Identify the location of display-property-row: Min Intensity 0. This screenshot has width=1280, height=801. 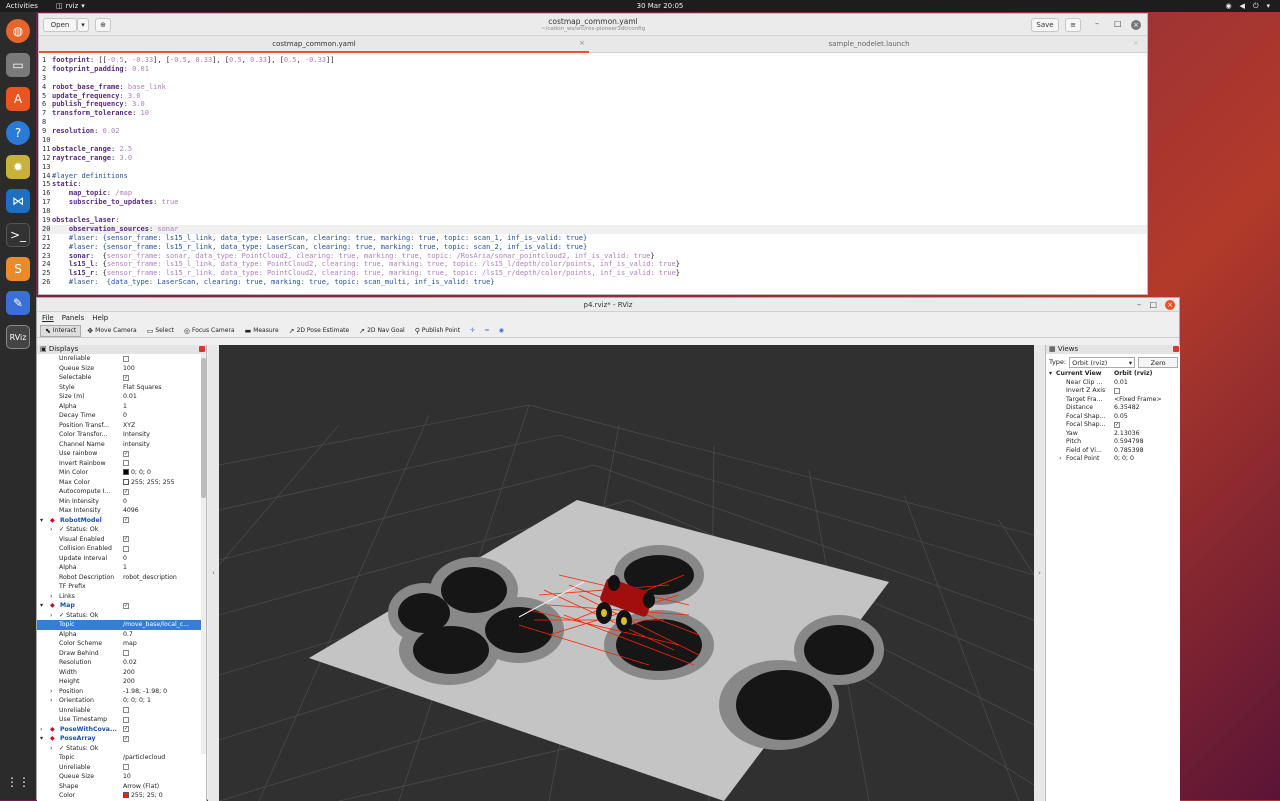
(121, 502).